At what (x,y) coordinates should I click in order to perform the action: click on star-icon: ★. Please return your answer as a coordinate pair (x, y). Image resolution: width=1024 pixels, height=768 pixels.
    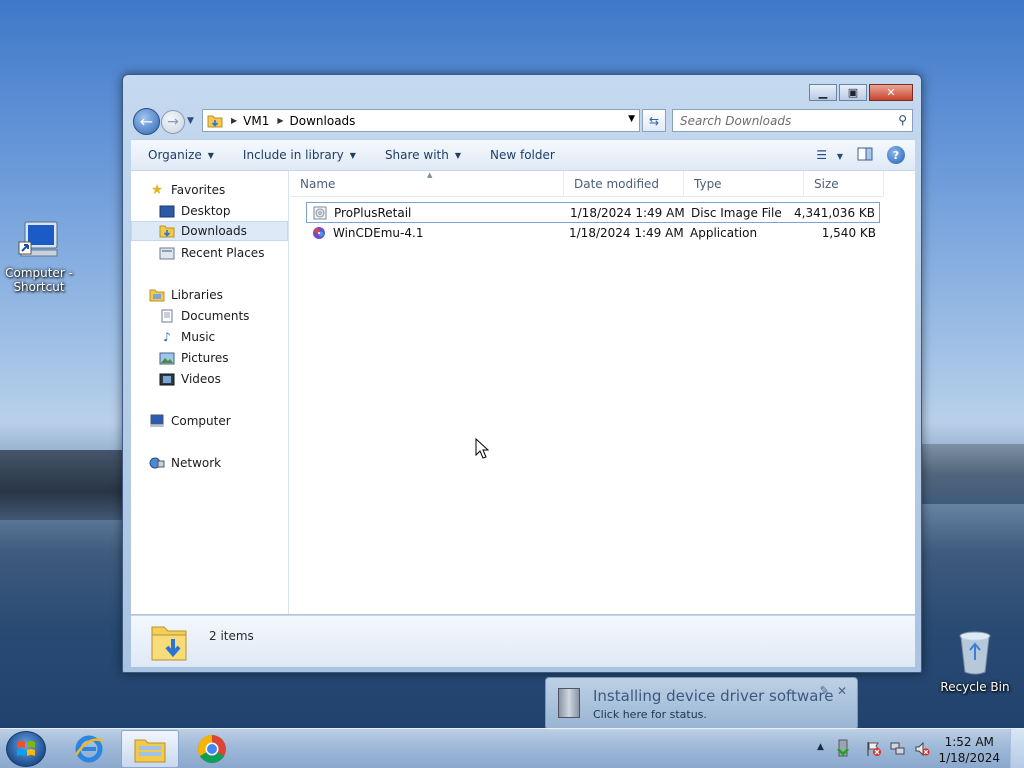
    Looking at the image, I should click on (157, 190).